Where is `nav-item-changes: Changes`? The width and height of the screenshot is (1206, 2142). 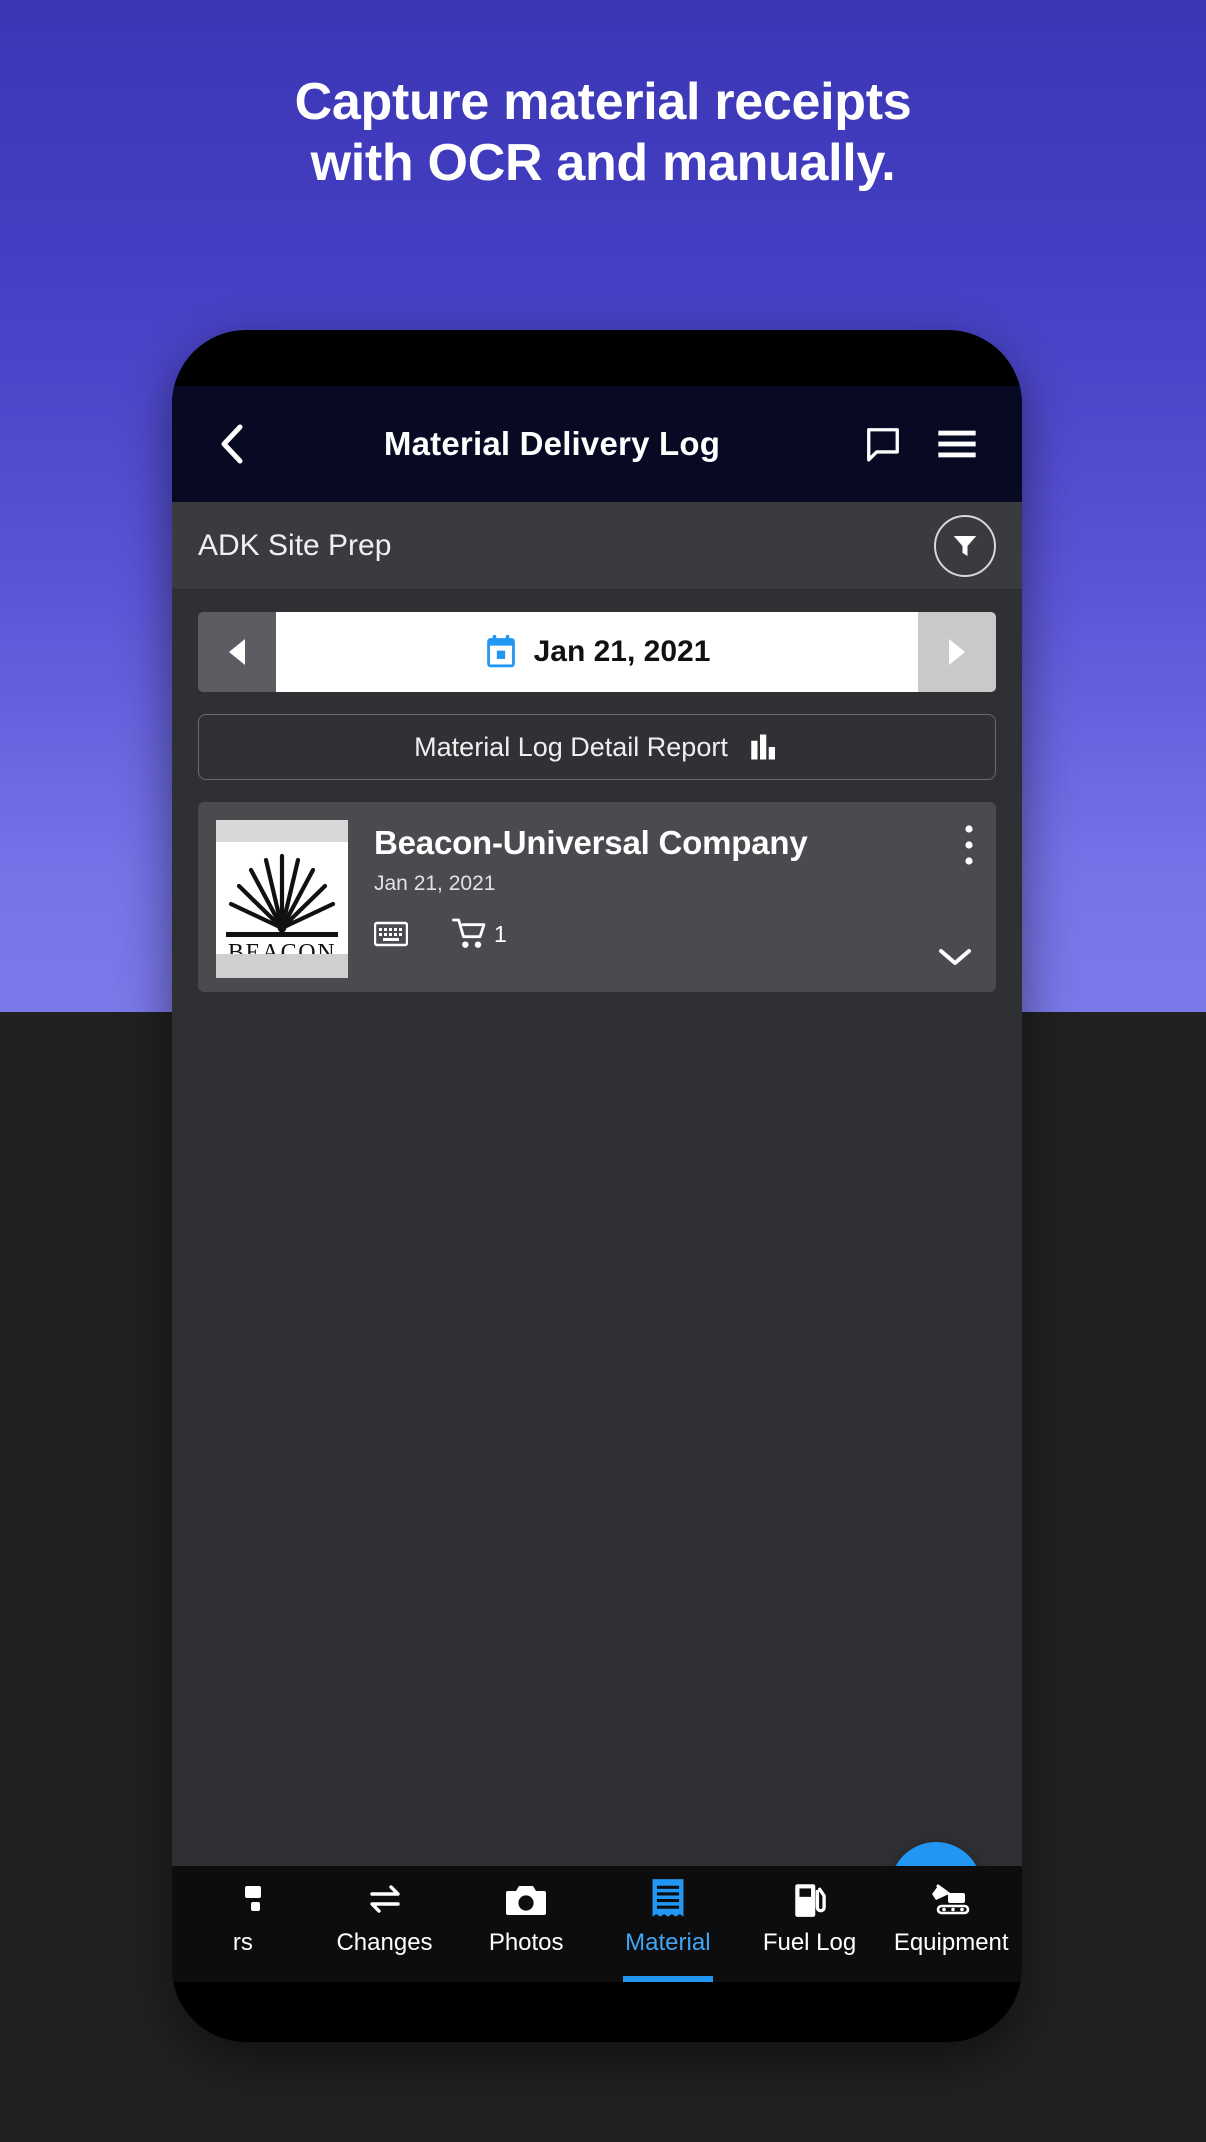 nav-item-changes: Changes is located at coordinates (385, 1930).